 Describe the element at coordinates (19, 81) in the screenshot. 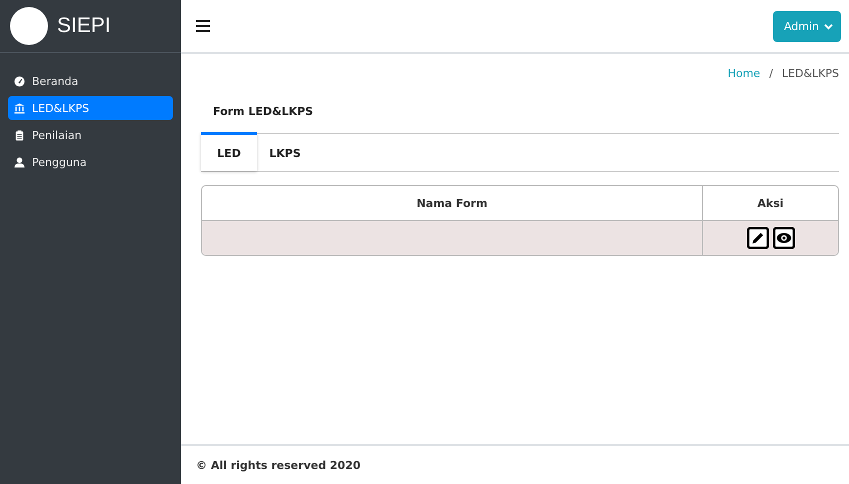

I see `gauge-icon` at that location.